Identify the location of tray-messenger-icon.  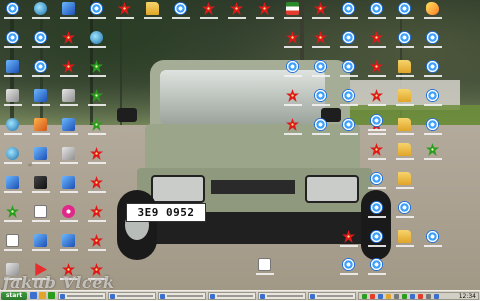
(412, 296).